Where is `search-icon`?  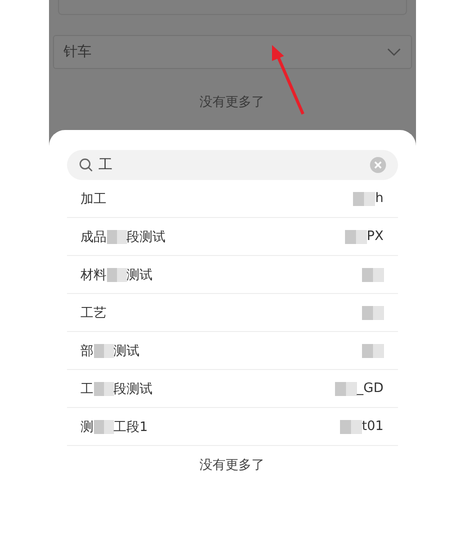
search-icon is located at coordinates (85, 165).